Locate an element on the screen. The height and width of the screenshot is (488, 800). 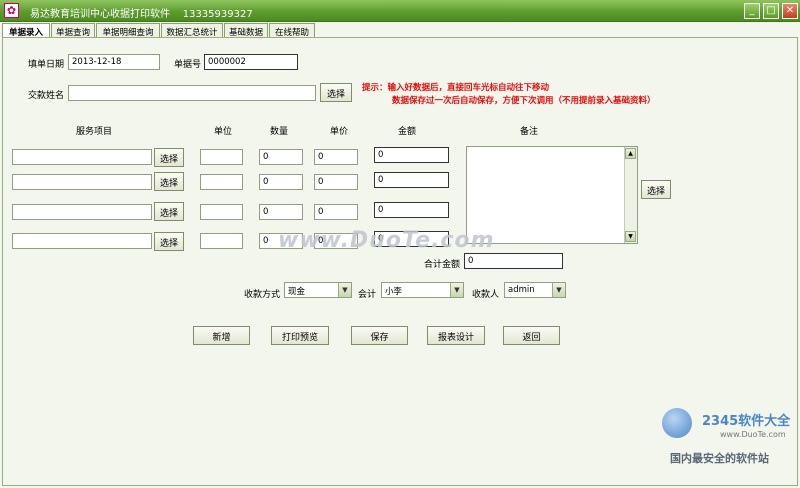
scroll-up-icon: ▲ is located at coordinates (630, 153).